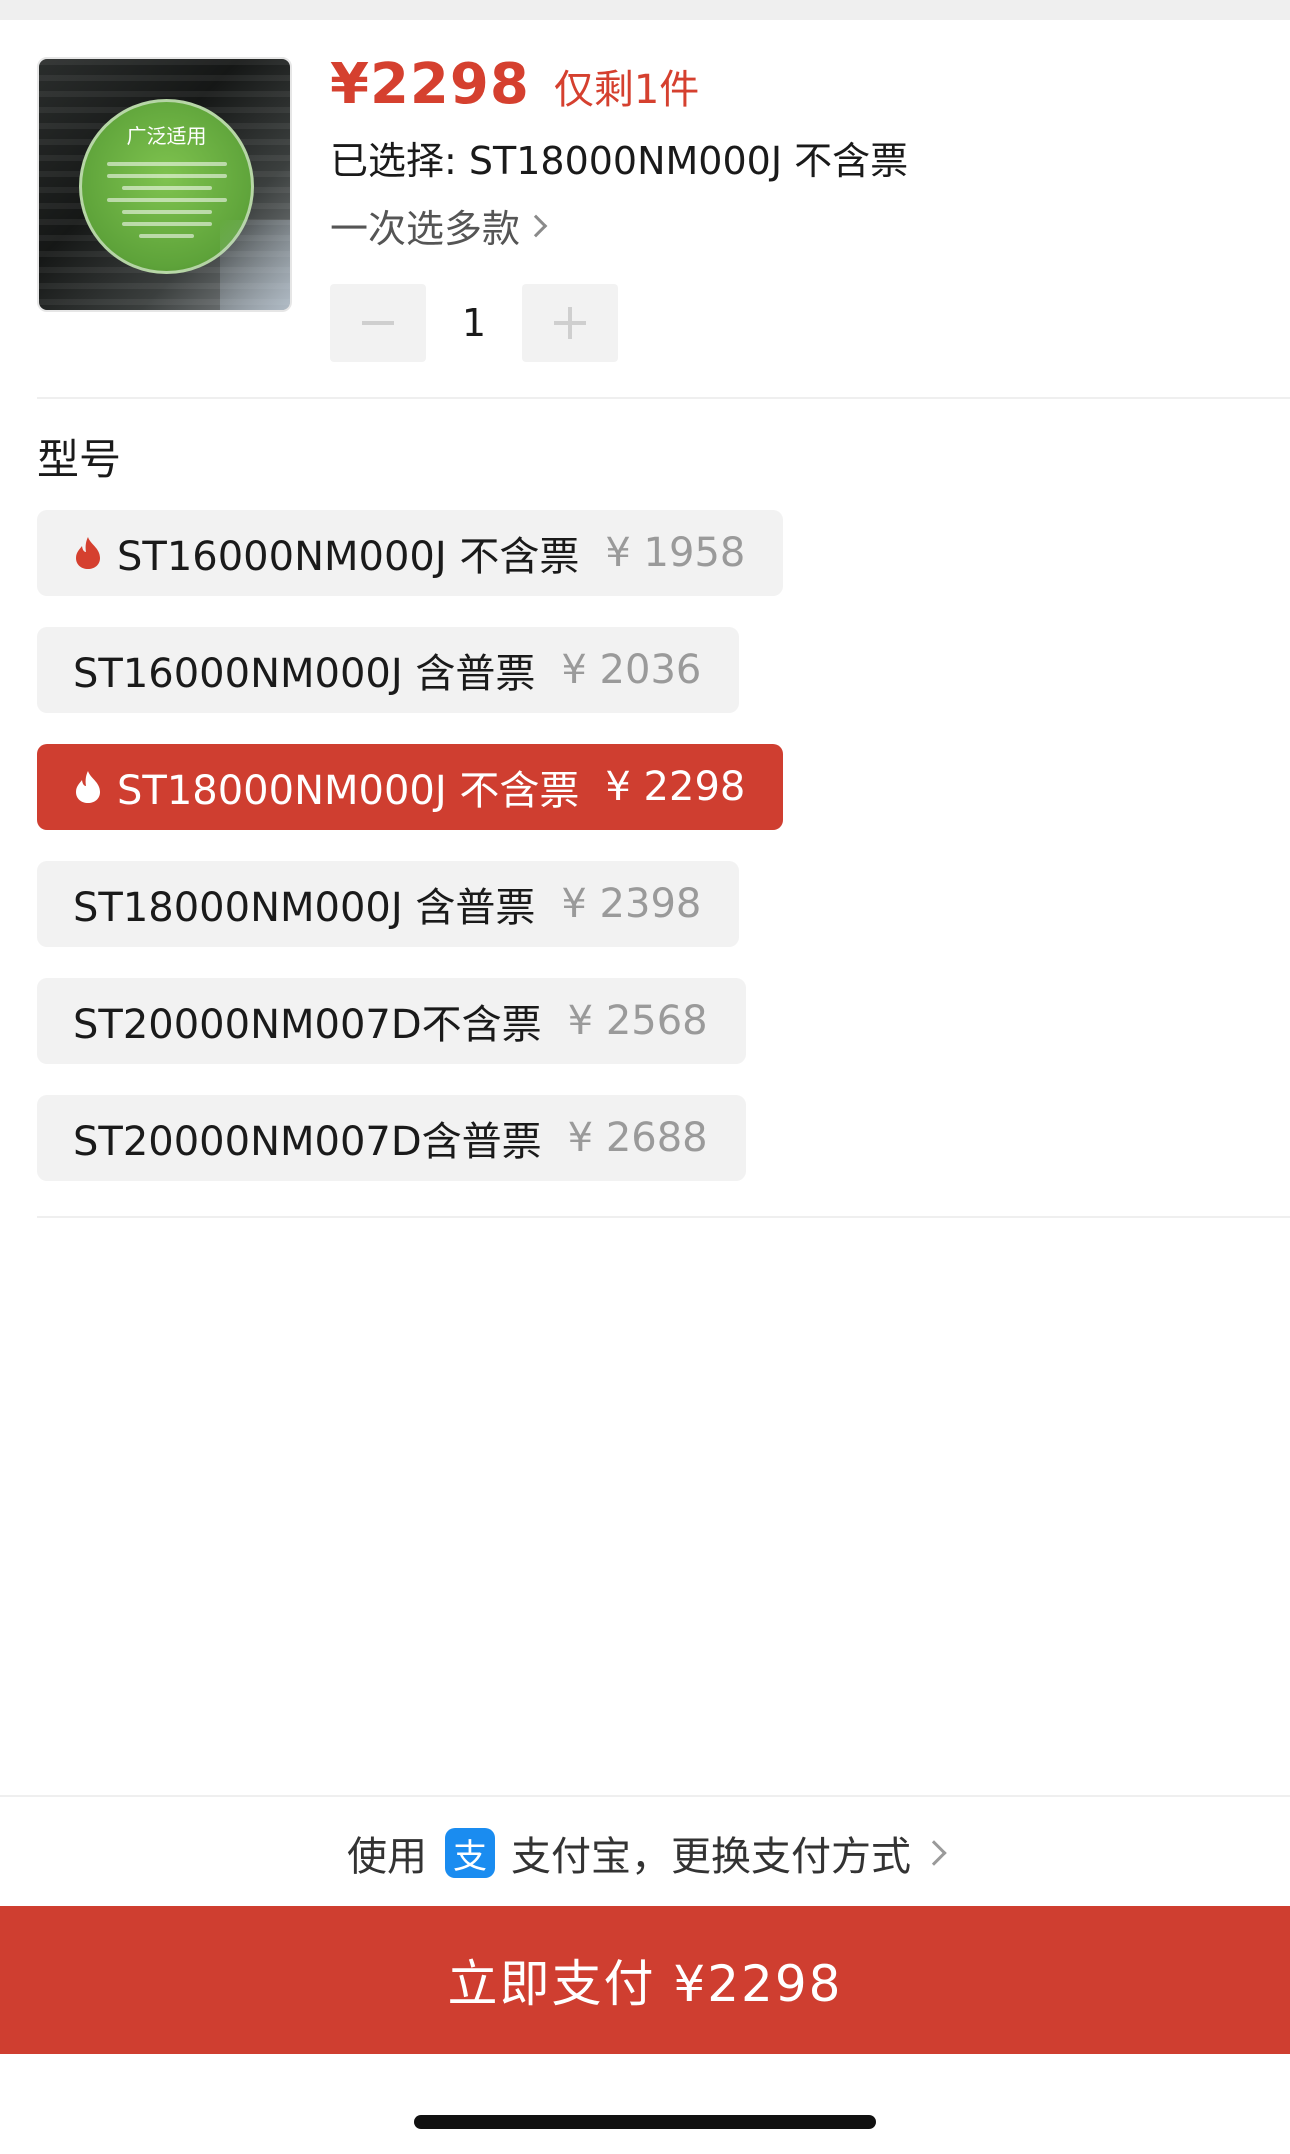 Image resolution: width=1290 pixels, height=2154 pixels. I want to click on quantity-value: 1, so click(474, 323).